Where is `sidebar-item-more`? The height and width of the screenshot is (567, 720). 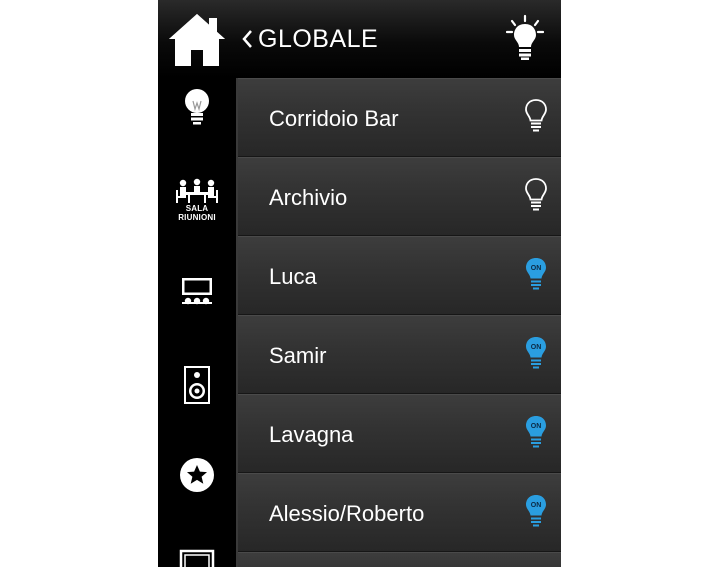
sidebar-item-more is located at coordinates (197, 555).